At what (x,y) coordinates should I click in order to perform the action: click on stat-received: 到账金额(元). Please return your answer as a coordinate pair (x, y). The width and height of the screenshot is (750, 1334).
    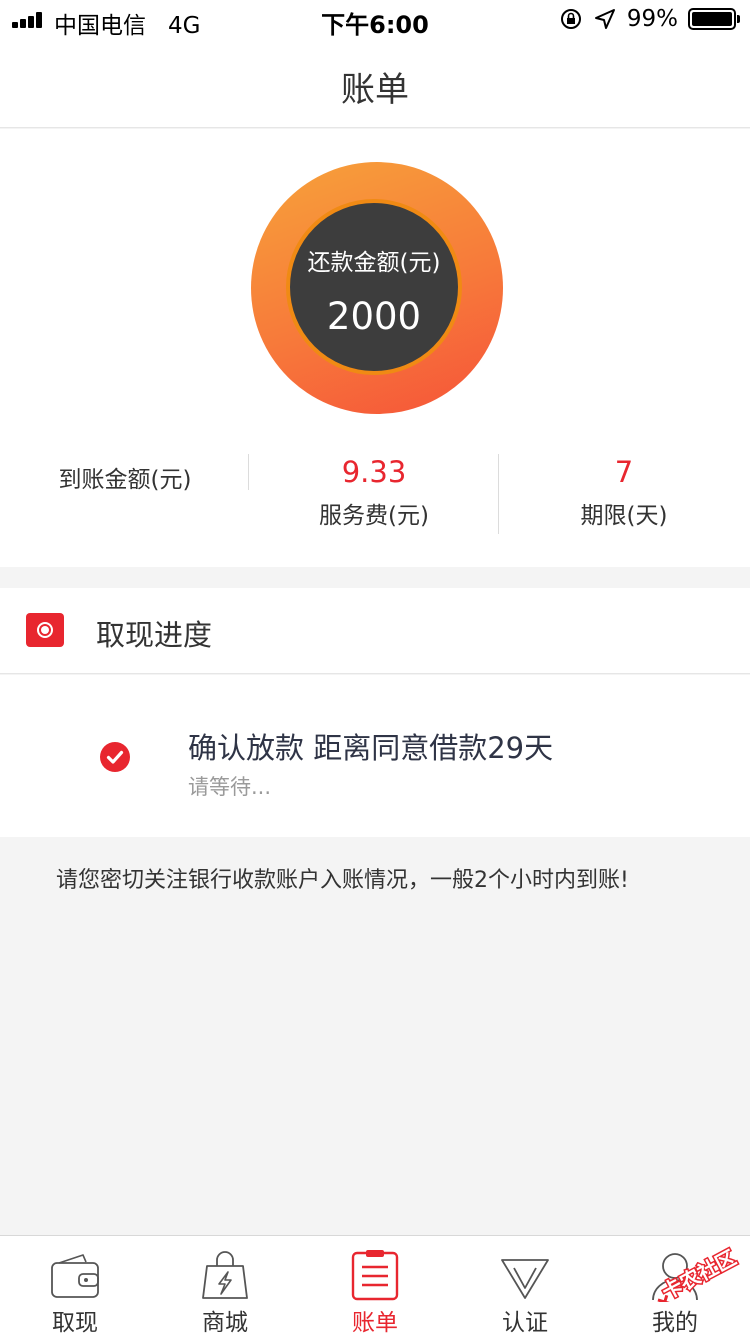
    Looking at the image, I should click on (125, 494).